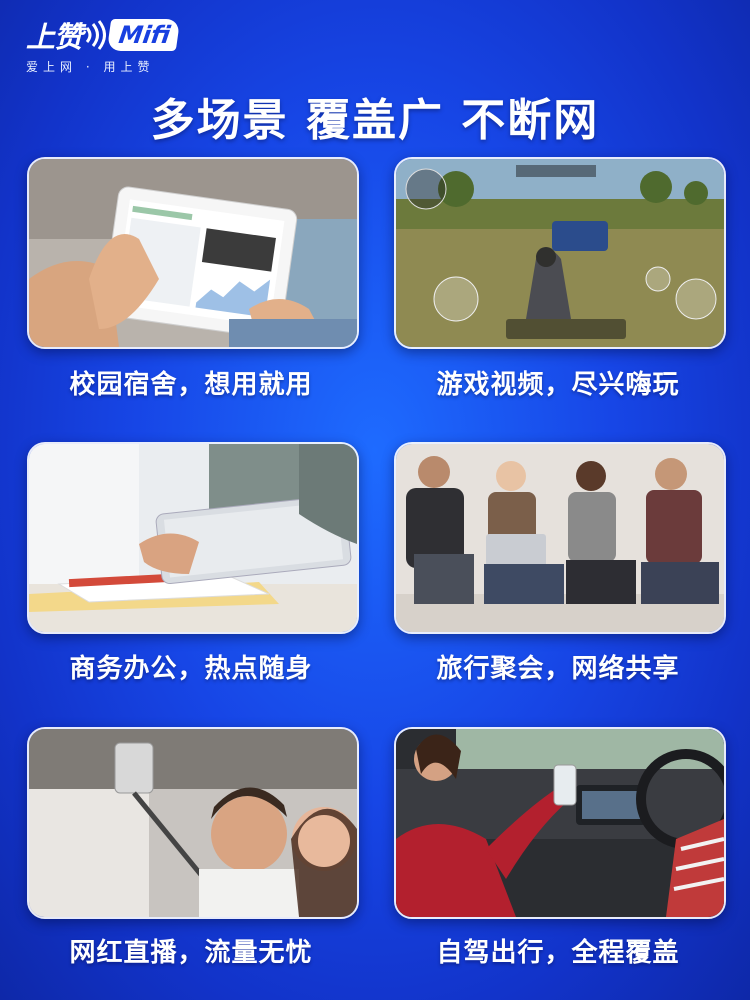 The image size is (750, 1000). I want to click on scene-image-campus, so click(193, 253).